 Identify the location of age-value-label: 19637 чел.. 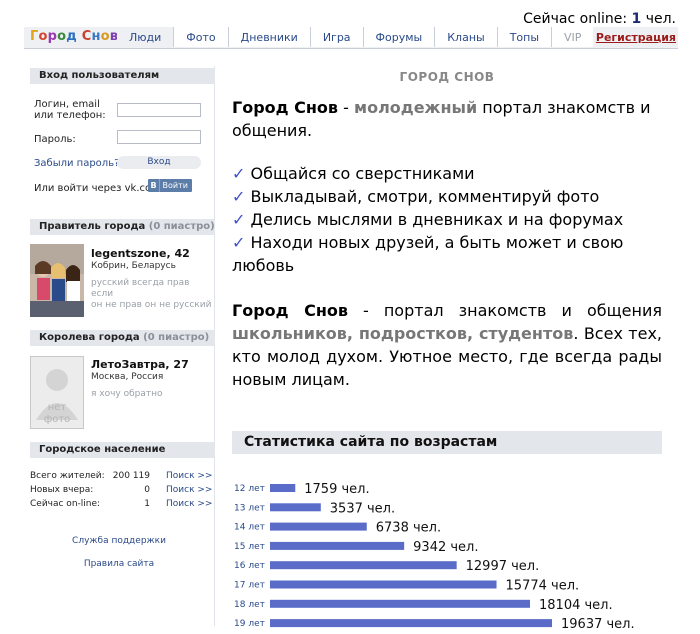
(598, 624).